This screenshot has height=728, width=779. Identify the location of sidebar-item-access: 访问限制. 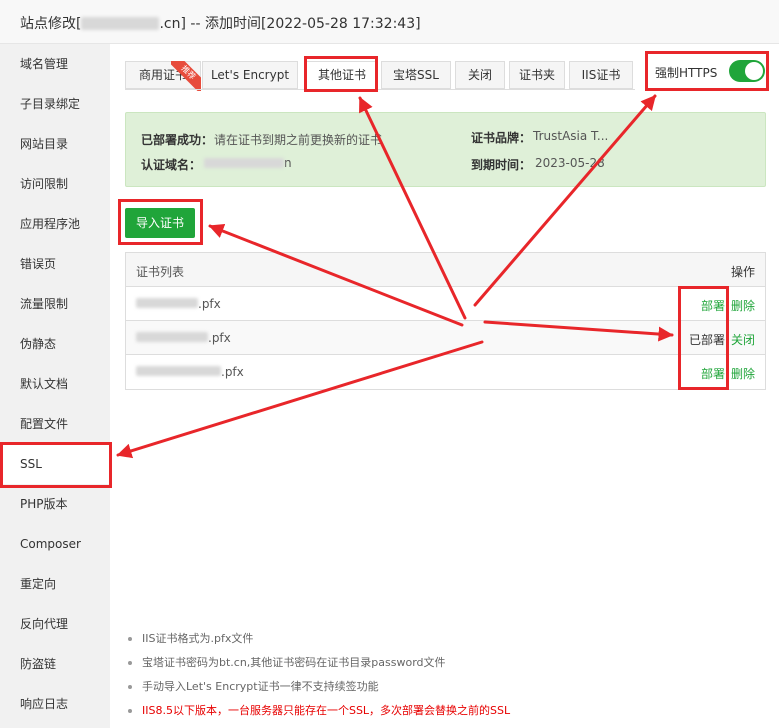
(55, 184).